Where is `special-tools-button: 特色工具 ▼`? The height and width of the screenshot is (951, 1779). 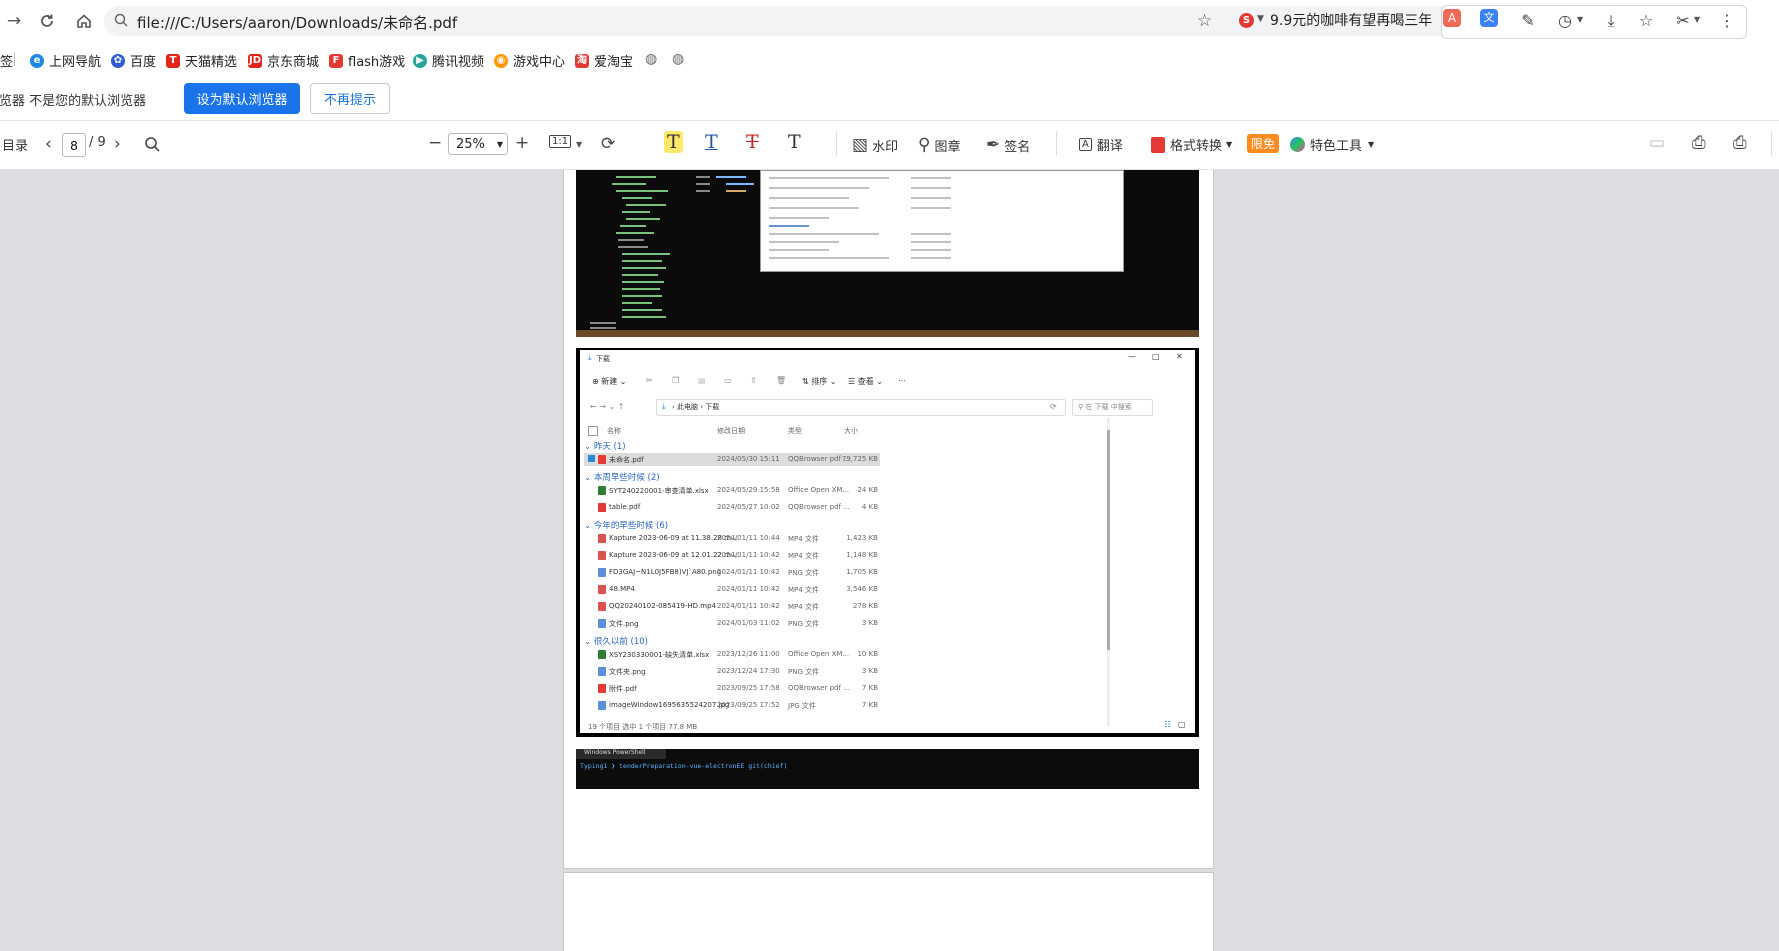
special-tools-button: 特色工具 ▼ is located at coordinates (1332, 144).